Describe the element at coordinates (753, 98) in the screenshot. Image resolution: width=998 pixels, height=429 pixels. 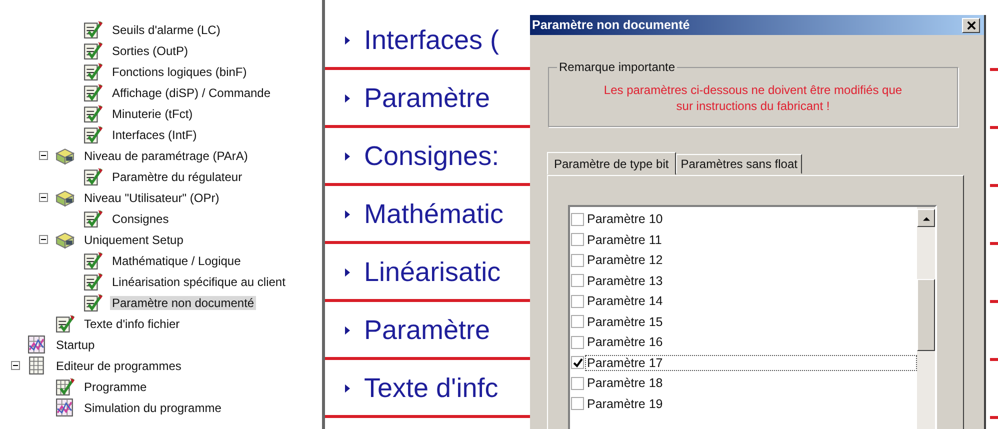
I see `warning-text: Les paramètres ci-dessous ne doivent être modifiés que sur instructions du fabricant !` at that location.